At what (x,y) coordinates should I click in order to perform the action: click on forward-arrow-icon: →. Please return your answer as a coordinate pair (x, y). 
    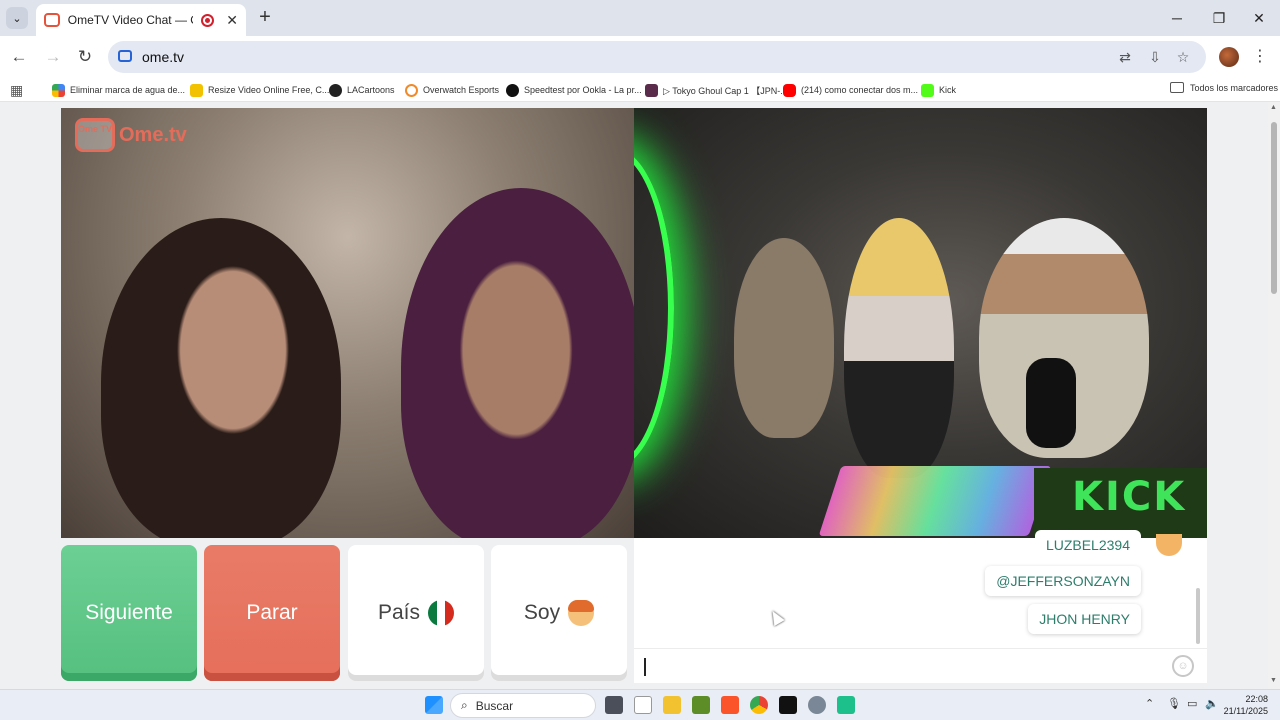
    Looking at the image, I should click on (53, 57).